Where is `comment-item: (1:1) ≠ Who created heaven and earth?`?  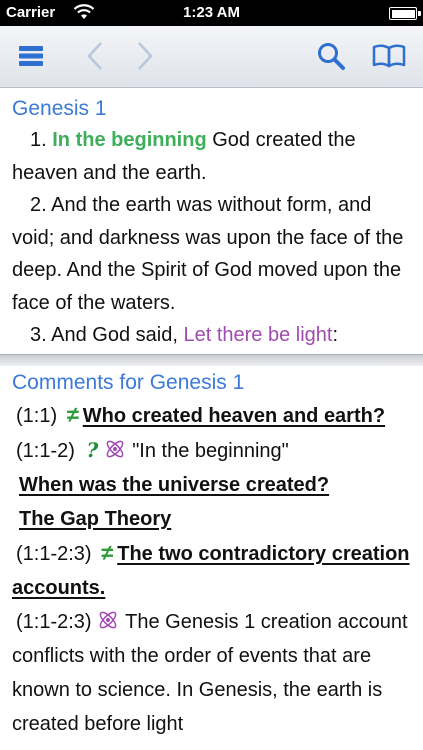
comment-item: (1:1) ≠ Who created heaven and earth? is located at coordinates (212, 415).